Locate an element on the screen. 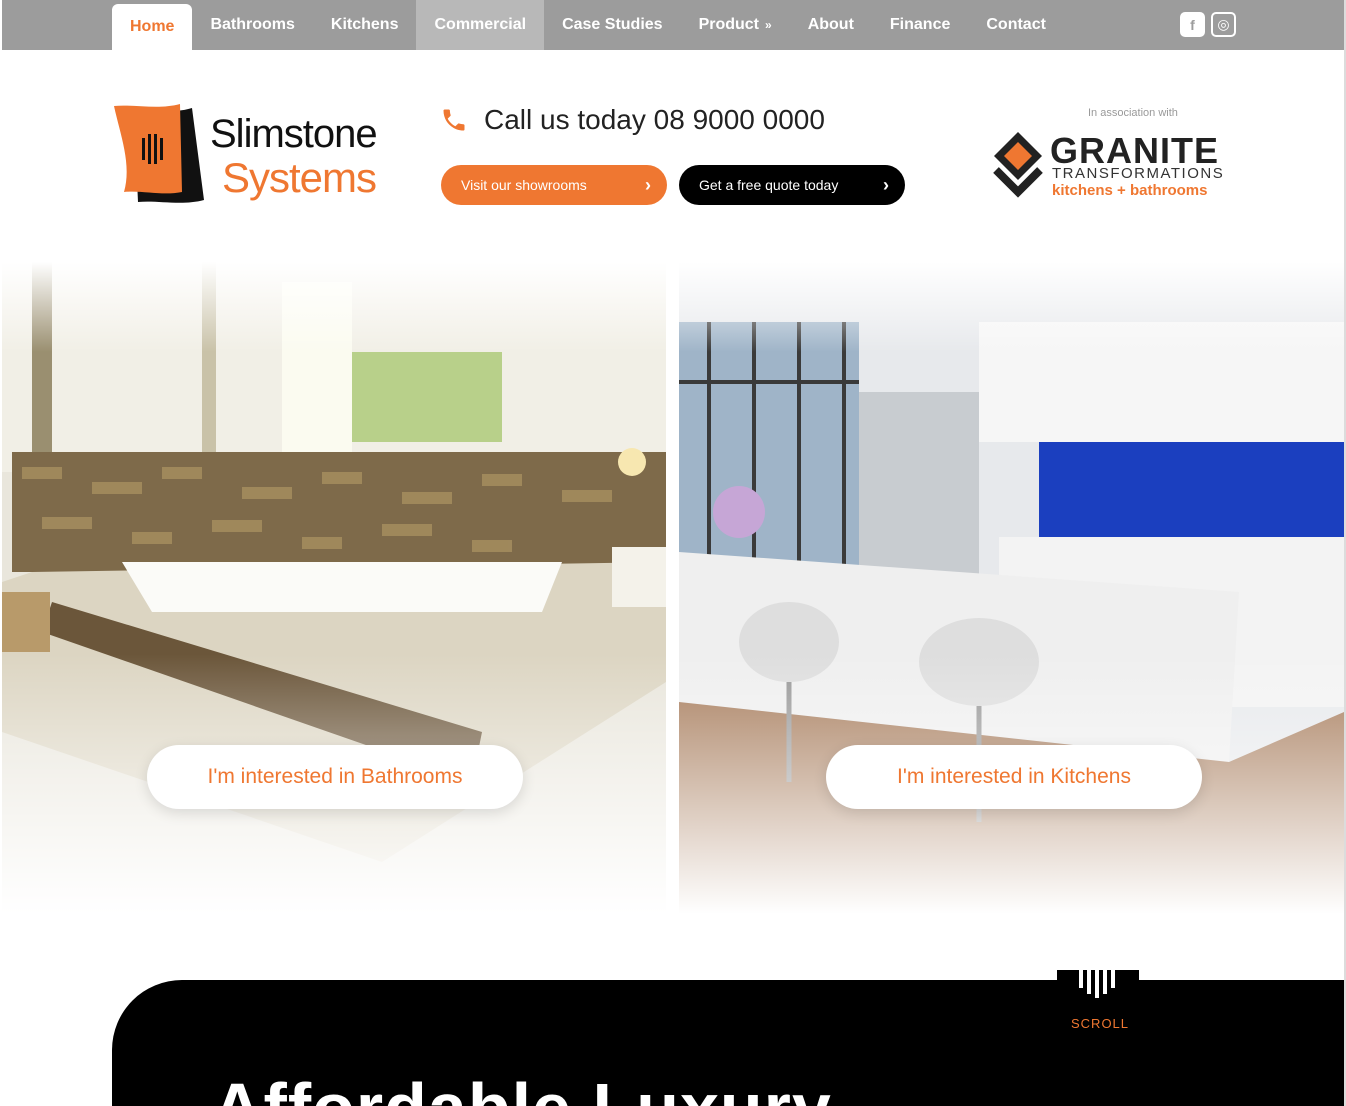  nav-label: Finance is located at coordinates (920, 24).